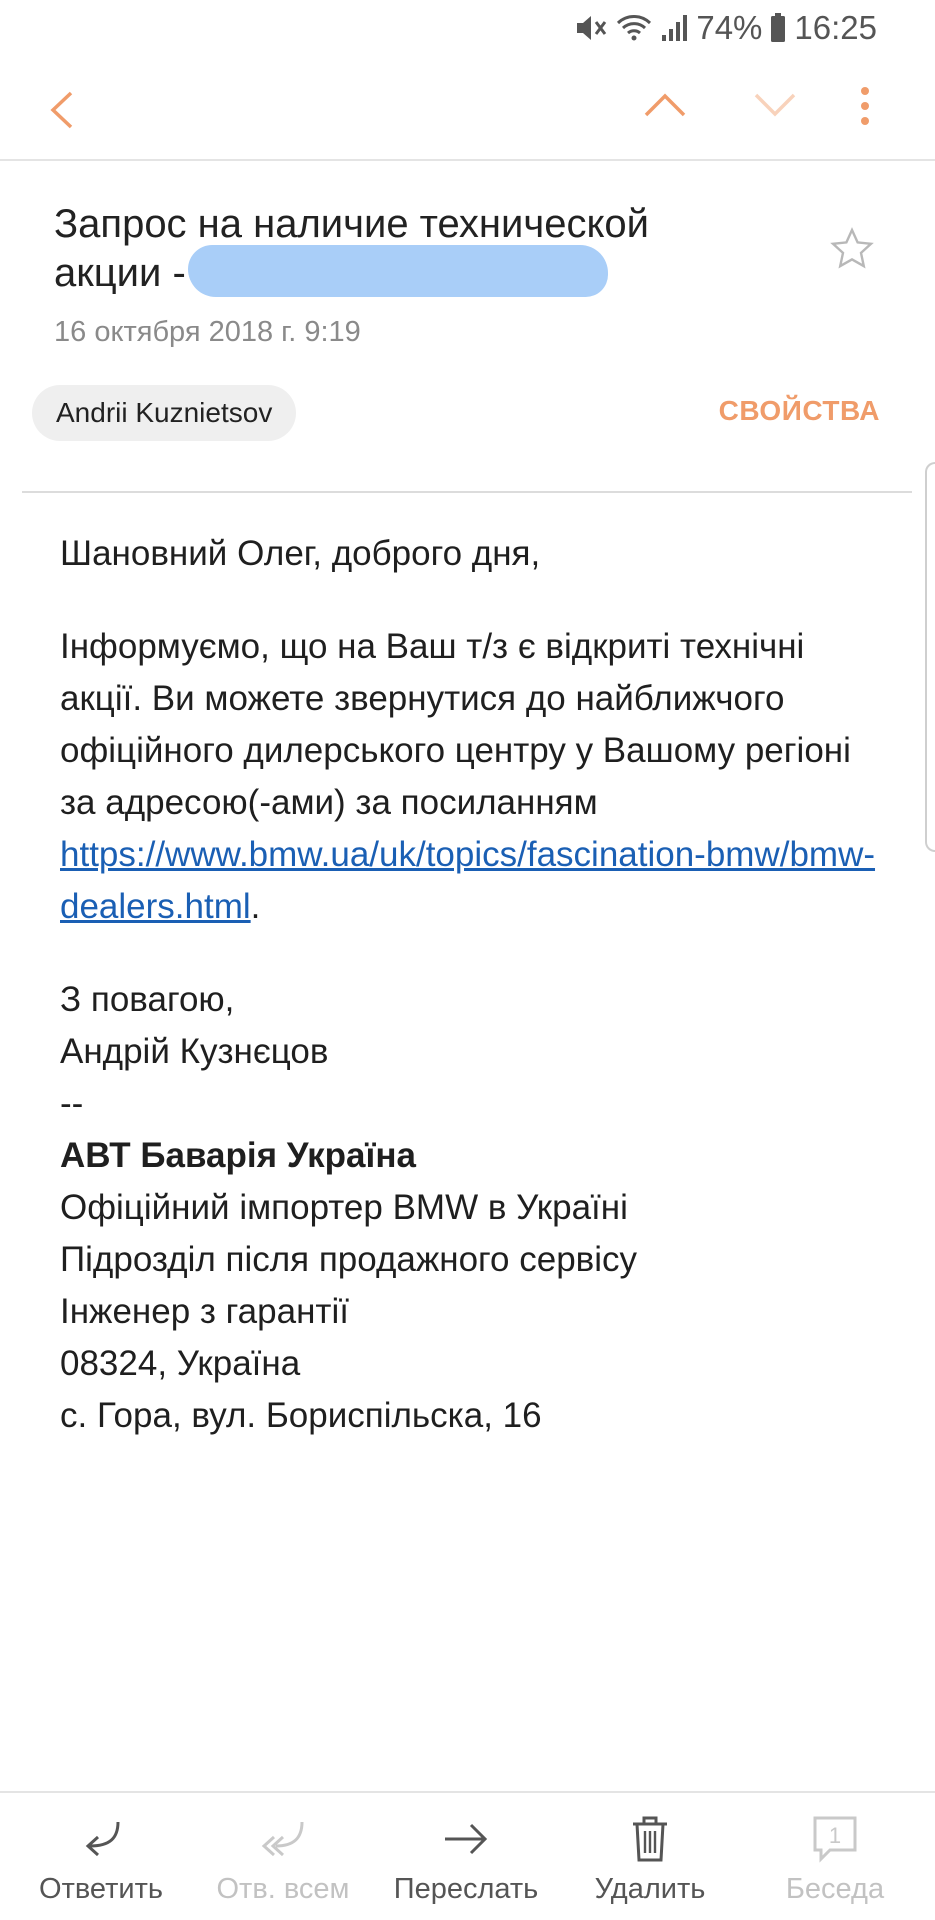 Image resolution: width=935 pixels, height=1920 pixels. Describe the element at coordinates (729, 27) in the screenshot. I see `battery-percent: 74%` at that location.